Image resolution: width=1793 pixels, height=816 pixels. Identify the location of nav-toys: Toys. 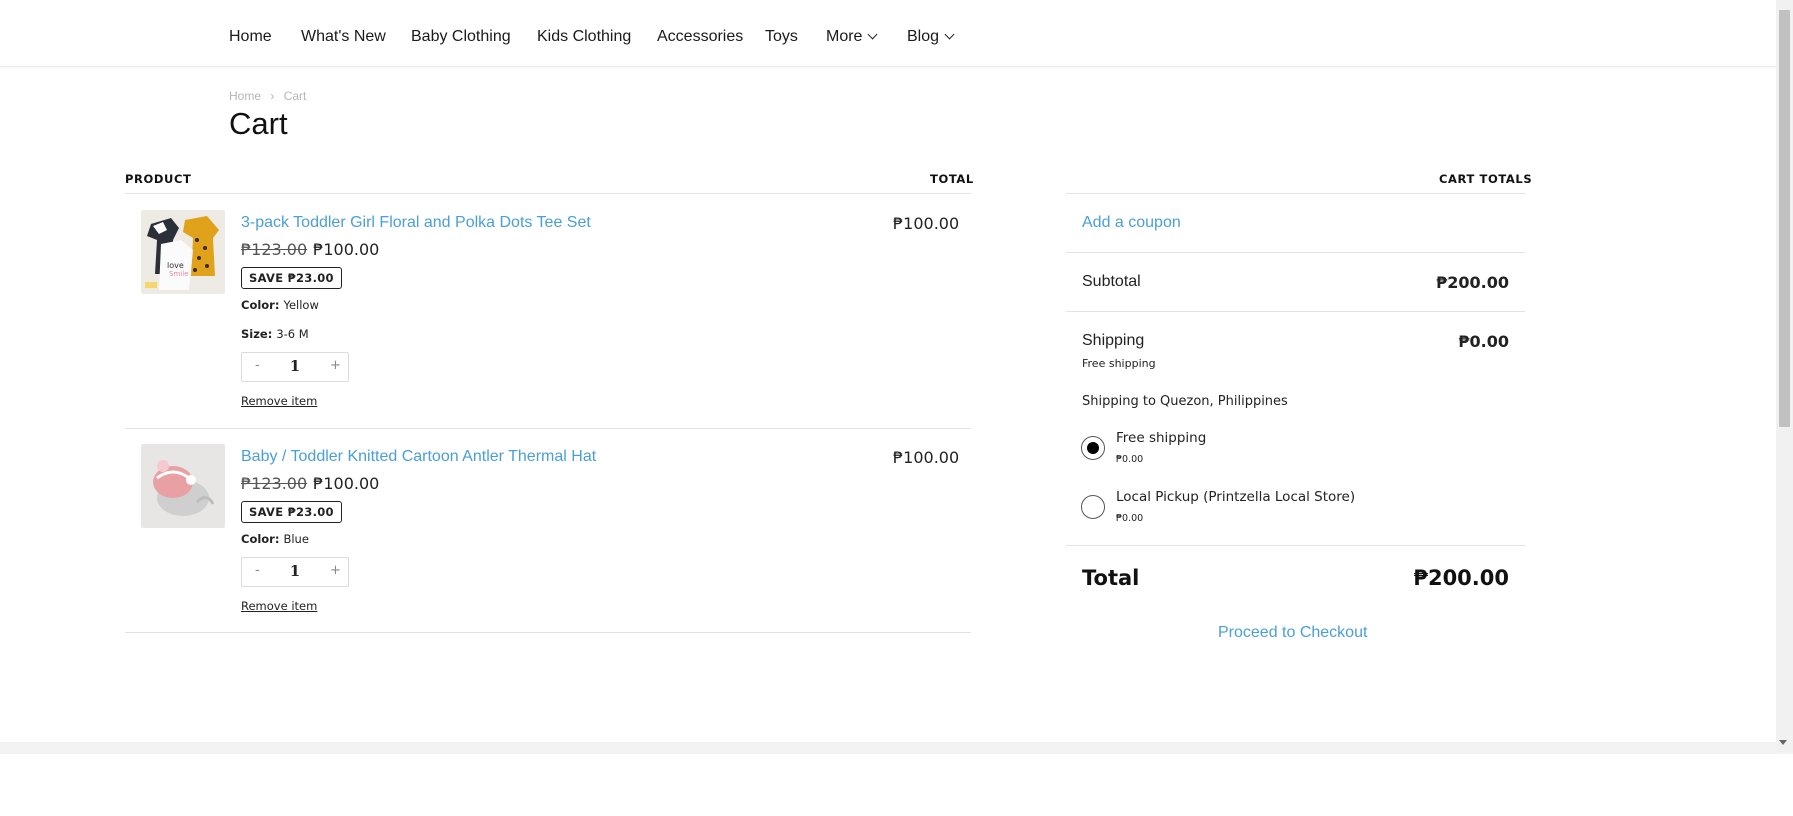
(781, 37).